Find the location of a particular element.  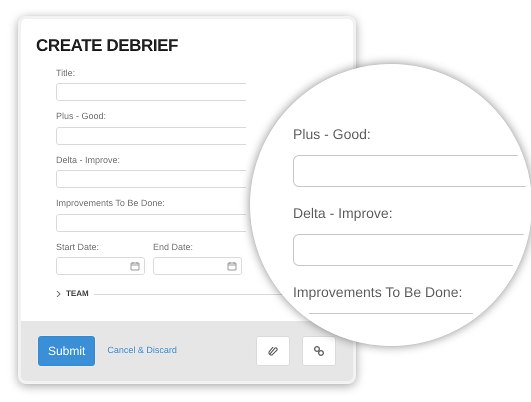

attach-button is located at coordinates (273, 351).